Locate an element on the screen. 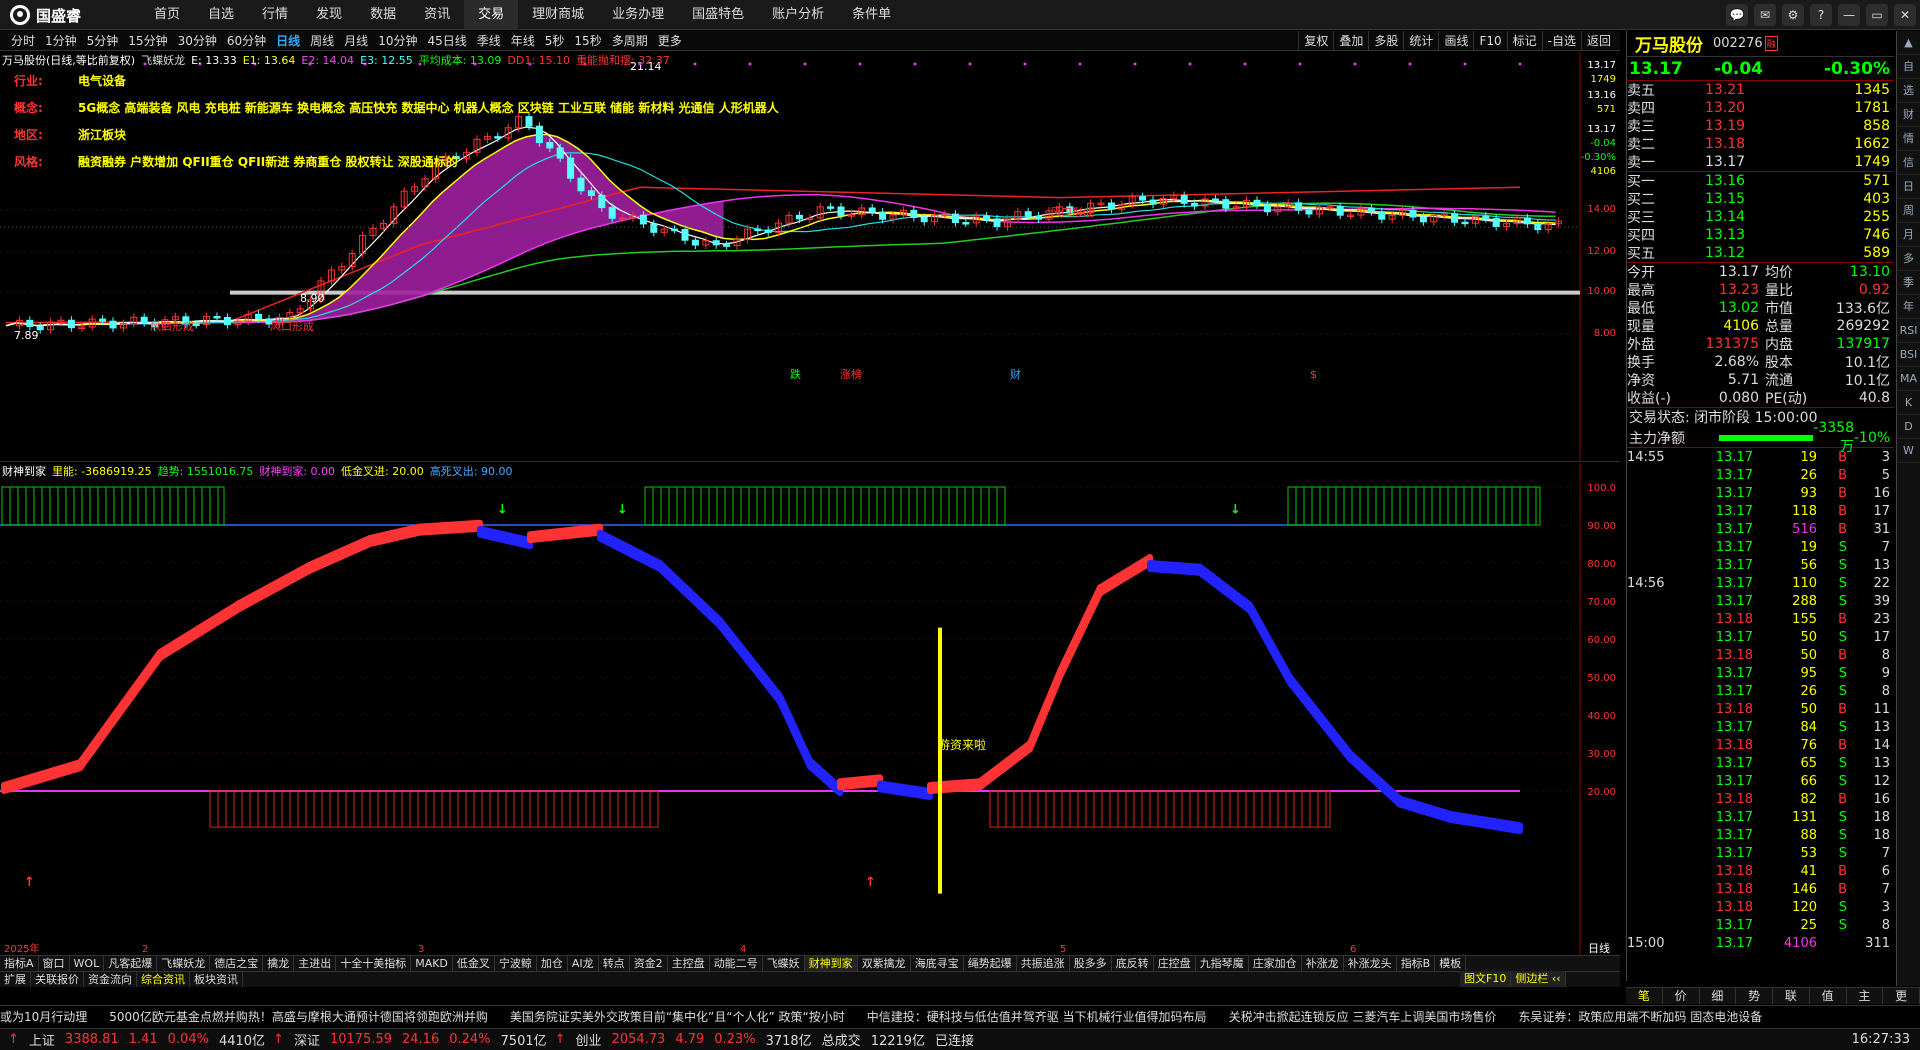 The image size is (1920, 1050). sidebar-item-8: 月 is located at coordinates (1908, 235).